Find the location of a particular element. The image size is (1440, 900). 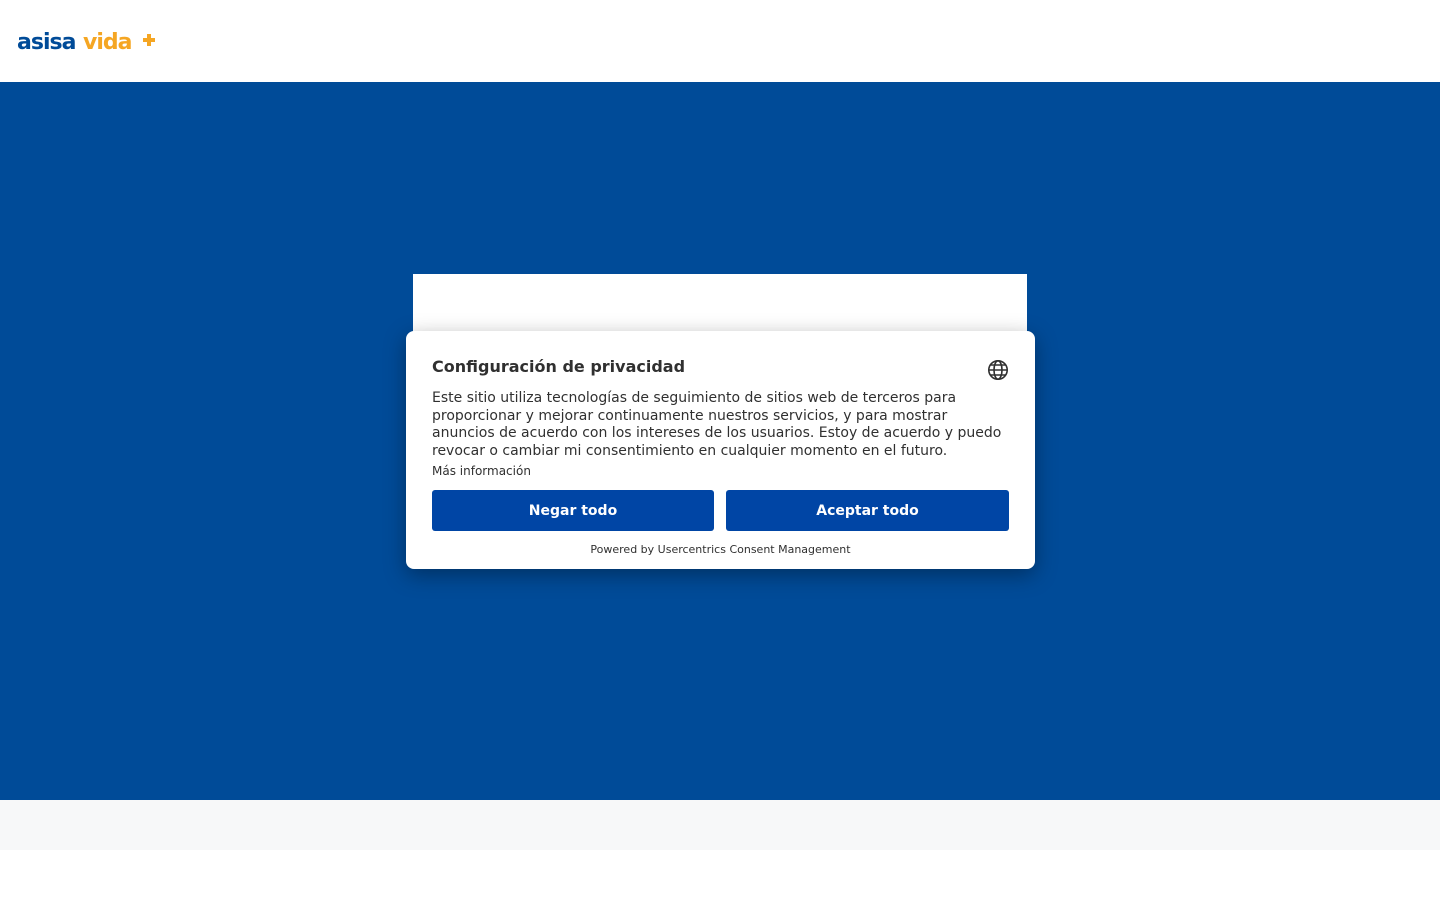

logo-graphic: asisa vida is located at coordinates (86, 42).